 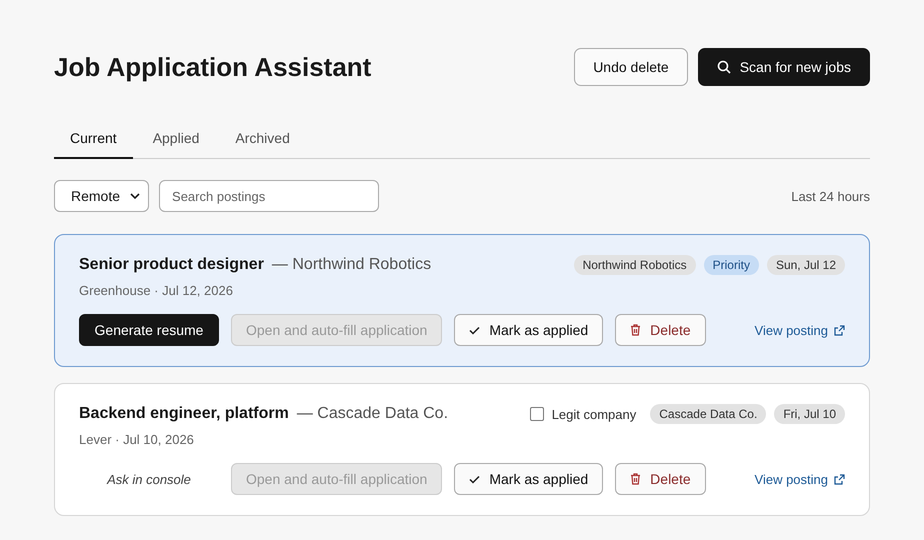 What do you see at coordinates (635, 265) in the screenshot?
I see `tag: Northwind Robotics` at bounding box center [635, 265].